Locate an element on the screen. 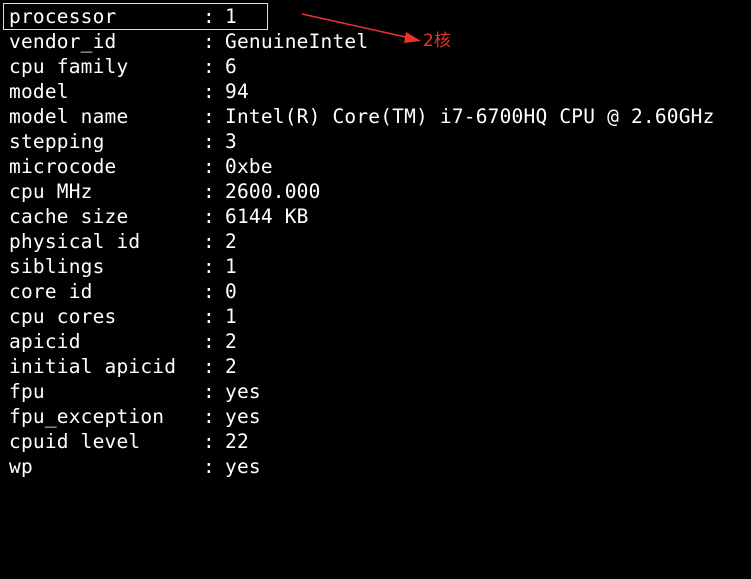 This screenshot has height=579, width=751. annotation-label: 2核 is located at coordinates (437, 41).